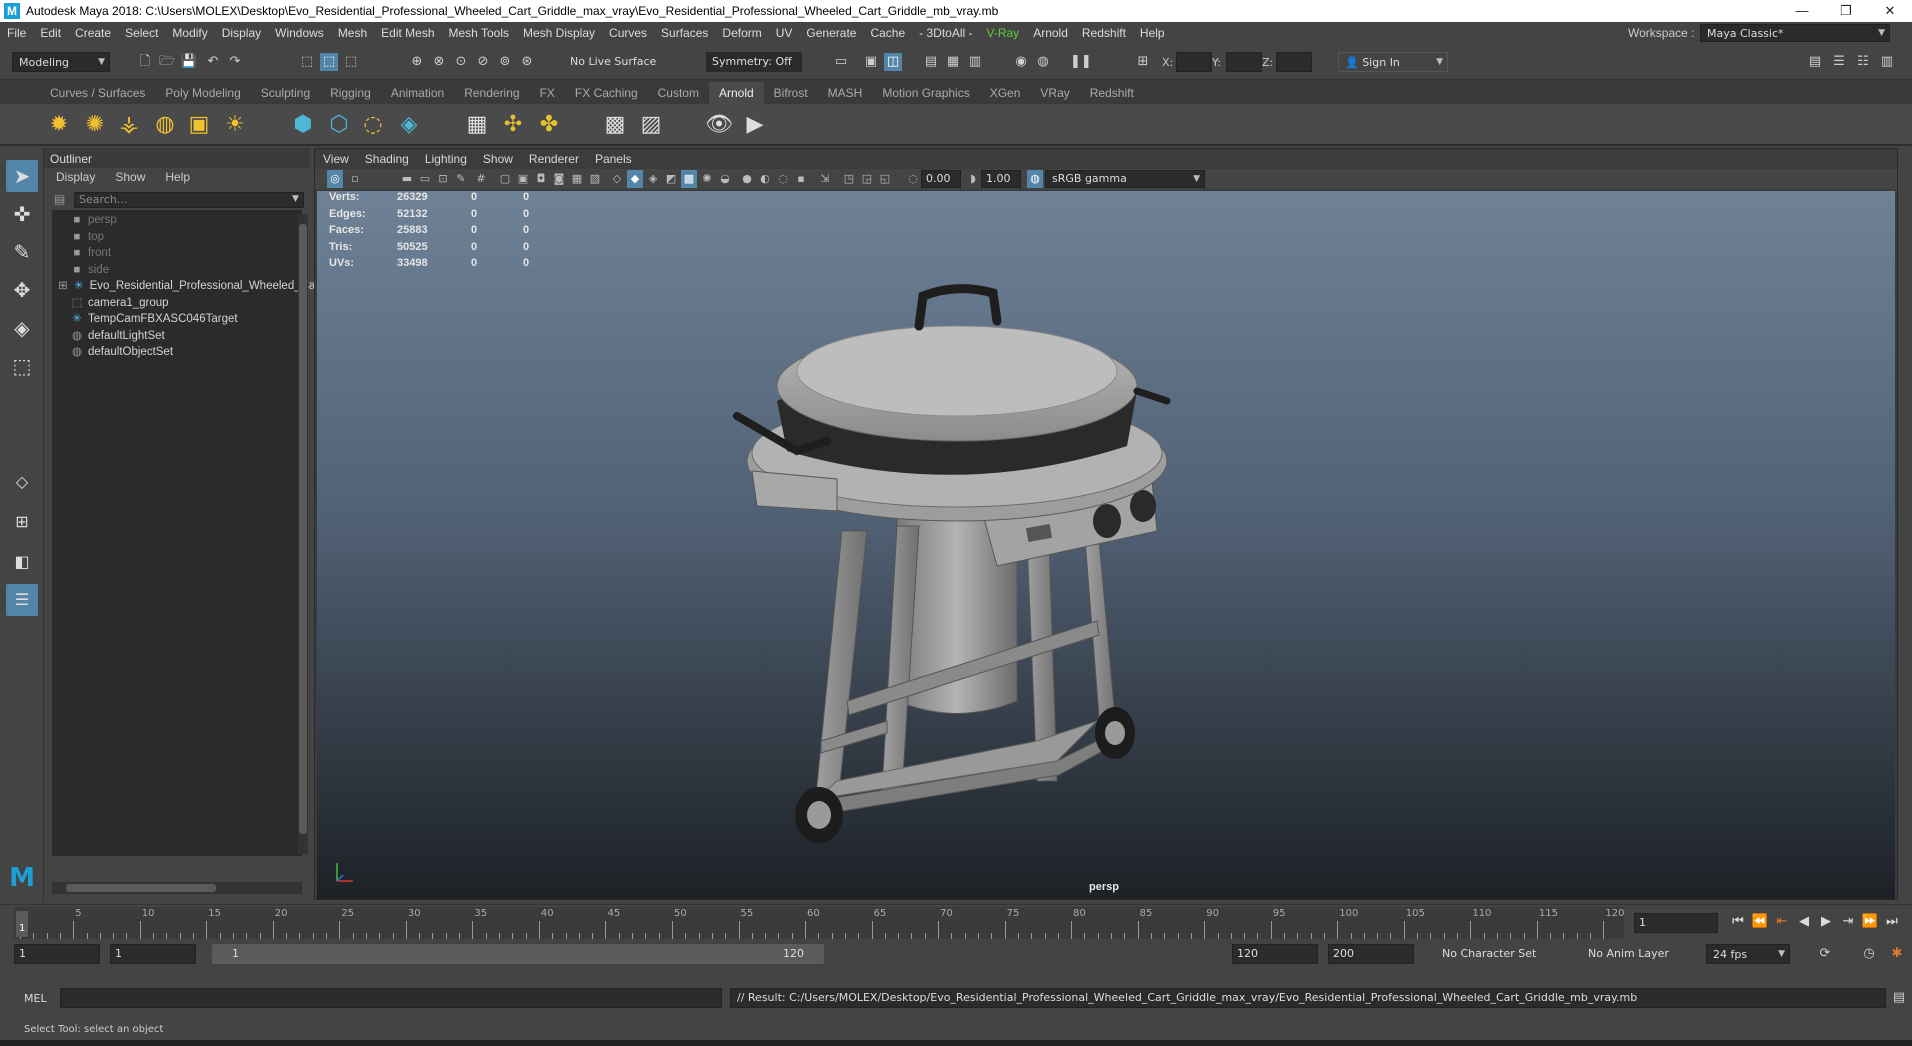 This screenshot has width=1912, height=1046. What do you see at coordinates (973, 179) in the screenshot?
I see `gamma-icon: ◗` at bounding box center [973, 179].